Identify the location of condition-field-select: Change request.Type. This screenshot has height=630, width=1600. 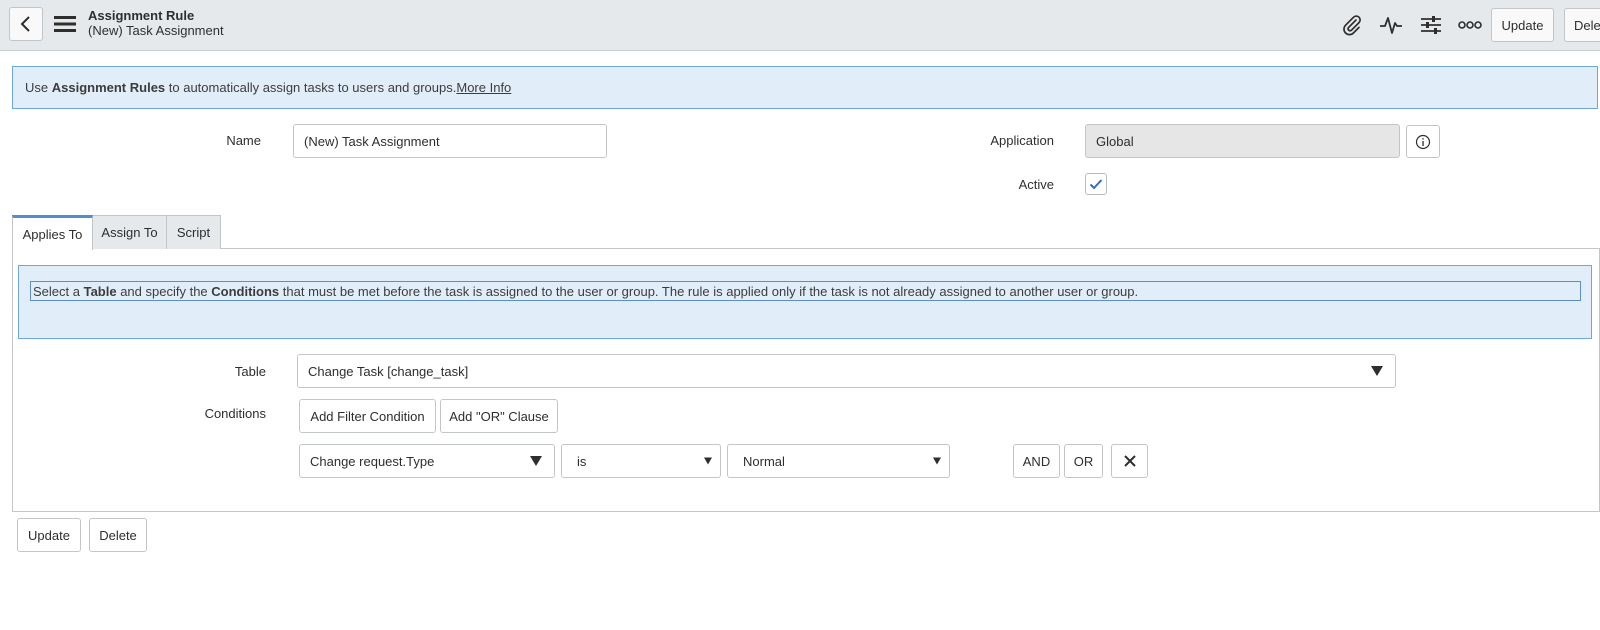
(427, 461).